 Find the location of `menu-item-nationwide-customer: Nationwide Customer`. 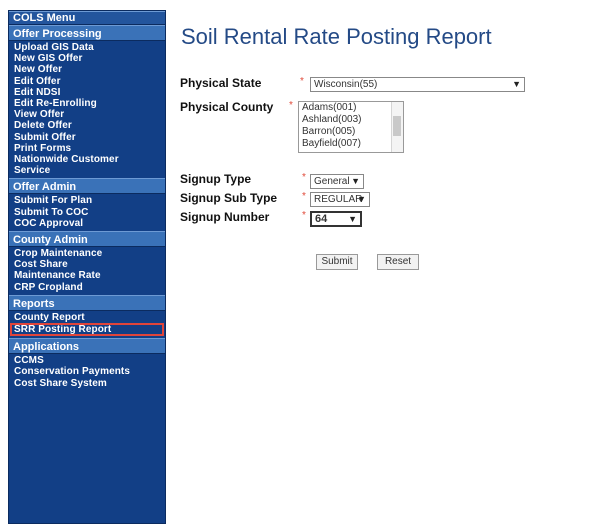

menu-item-nationwide-customer: Nationwide Customer is located at coordinates (87, 159).